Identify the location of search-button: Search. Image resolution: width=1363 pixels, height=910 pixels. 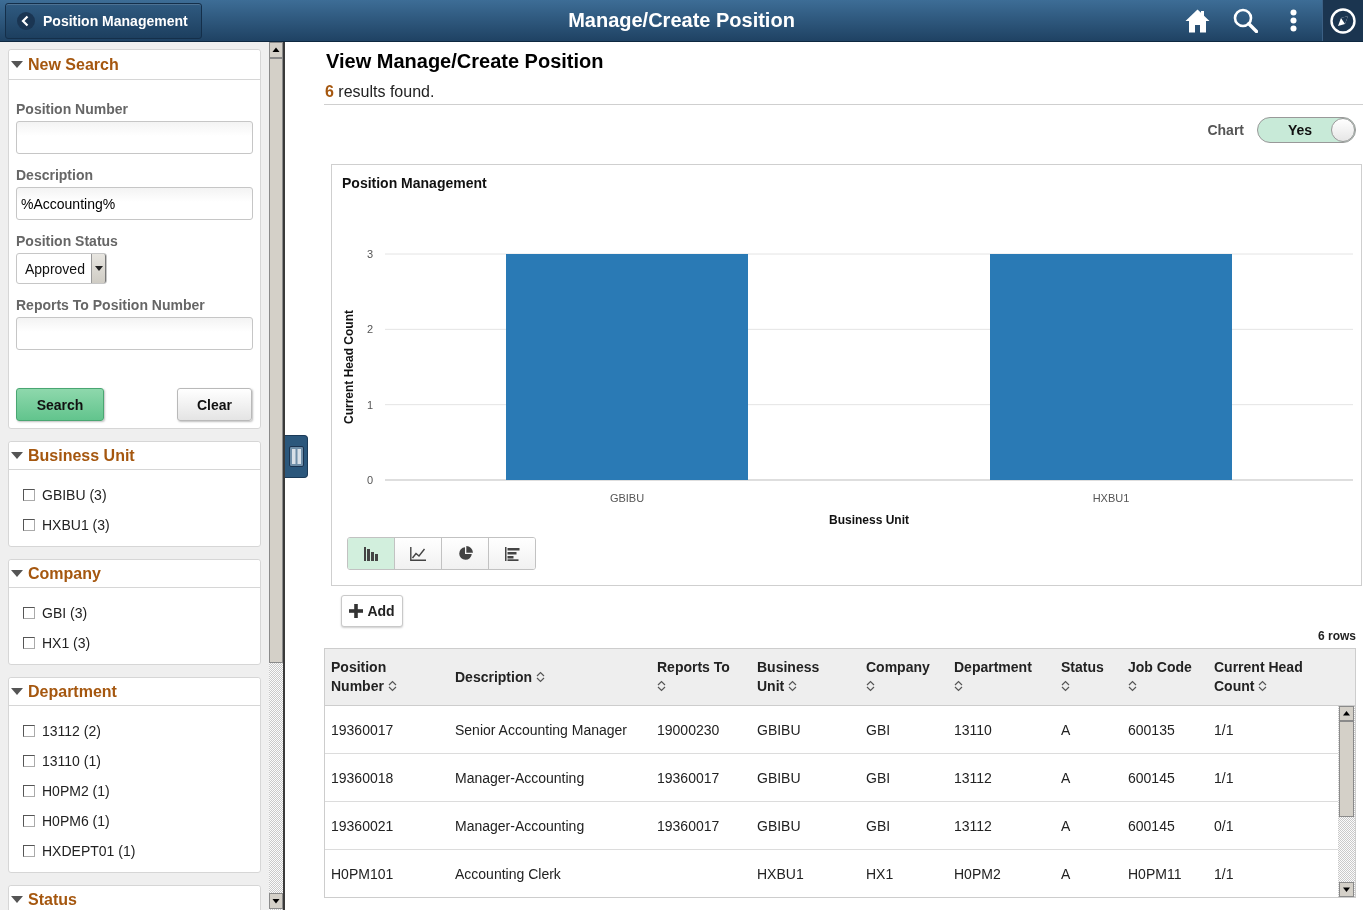
(60, 404).